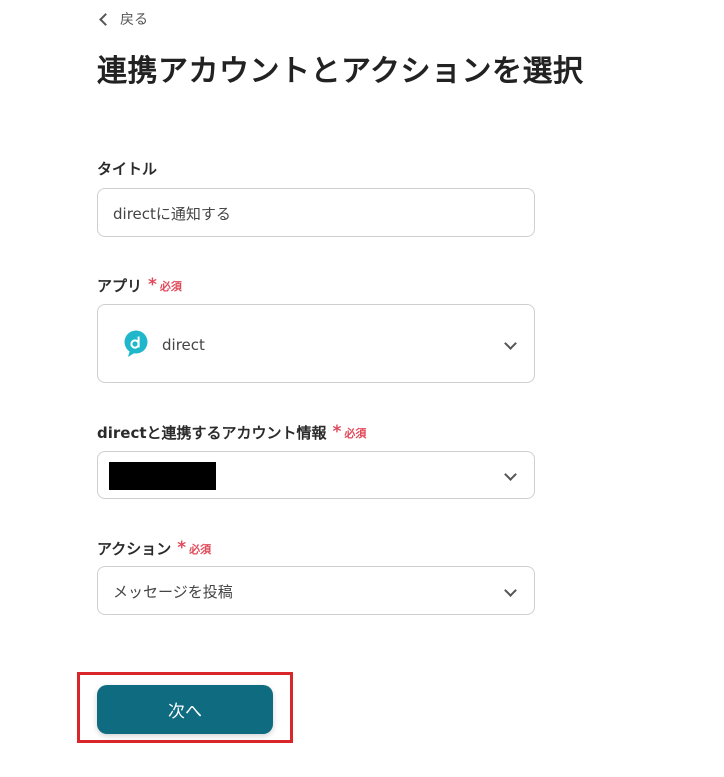  I want to click on account-label-text: directと連携するアカウント情報, so click(212, 433).